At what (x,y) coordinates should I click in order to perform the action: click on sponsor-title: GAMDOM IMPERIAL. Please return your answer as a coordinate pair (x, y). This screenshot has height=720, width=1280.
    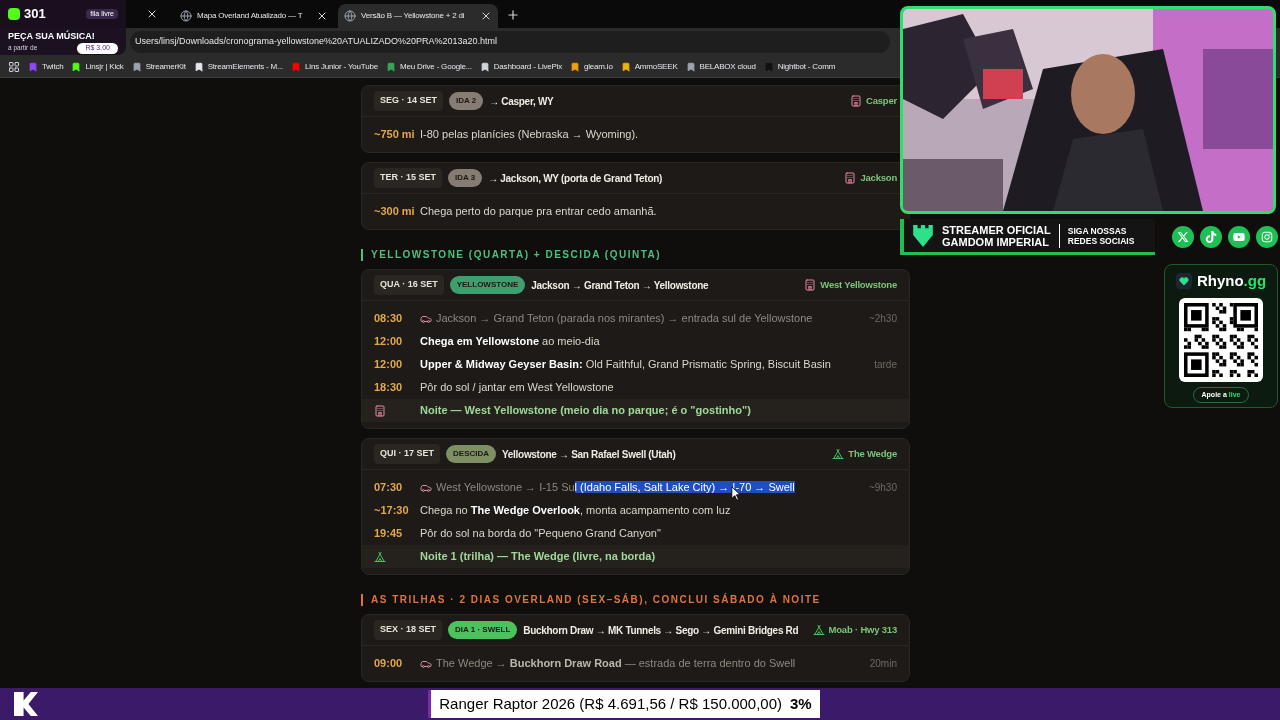
    Looking at the image, I should click on (996, 241).